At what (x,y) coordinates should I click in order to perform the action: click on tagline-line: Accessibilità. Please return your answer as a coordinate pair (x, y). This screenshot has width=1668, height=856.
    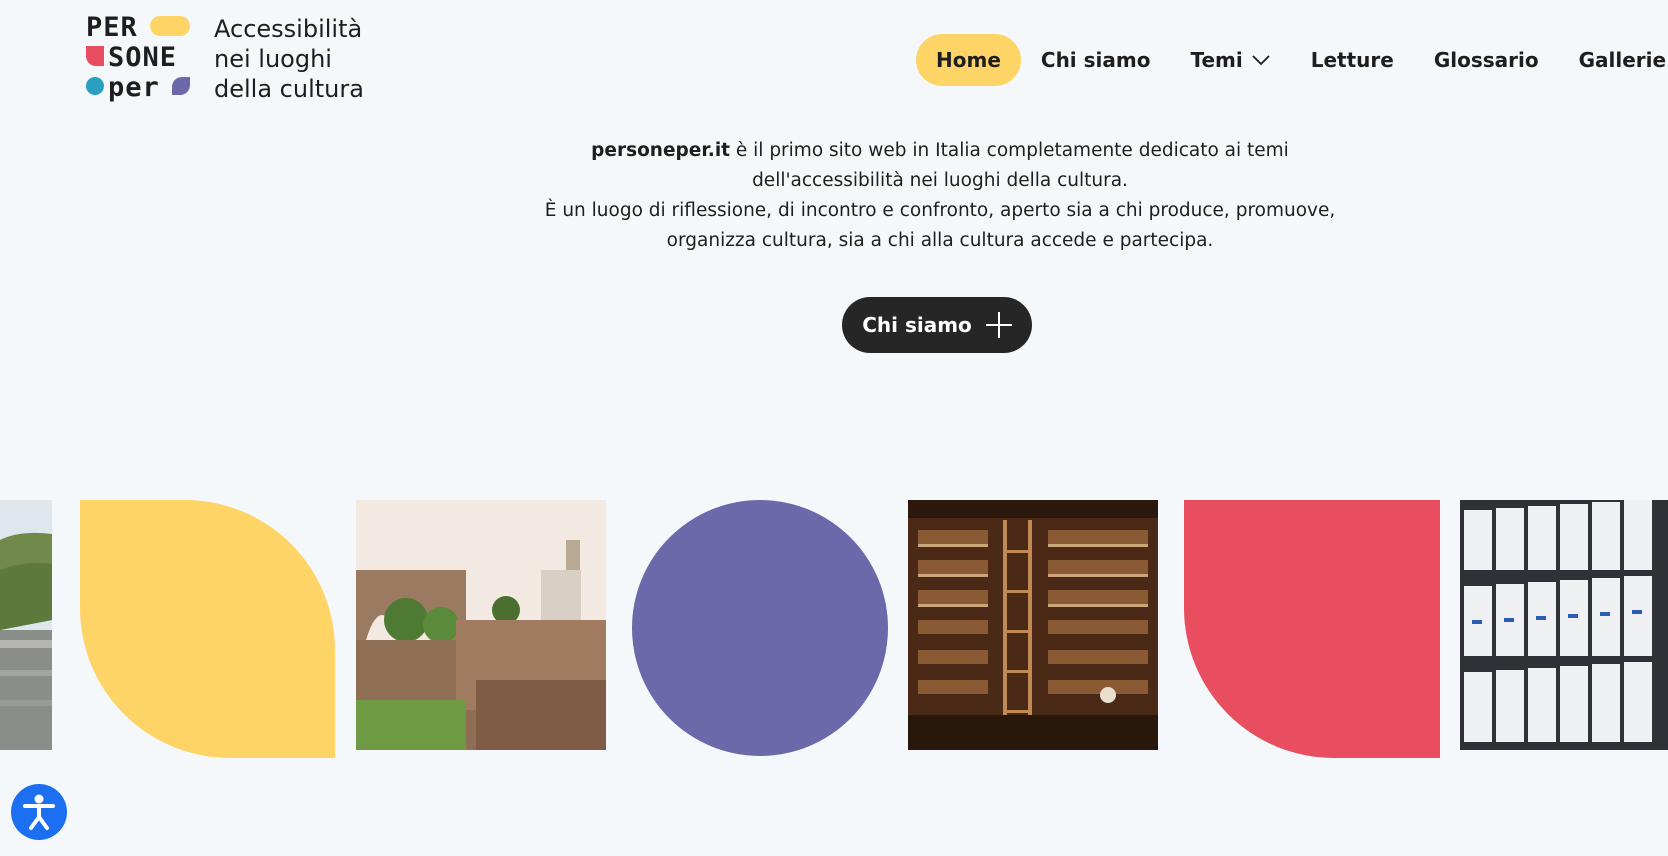
    Looking at the image, I should click on (288, 29).